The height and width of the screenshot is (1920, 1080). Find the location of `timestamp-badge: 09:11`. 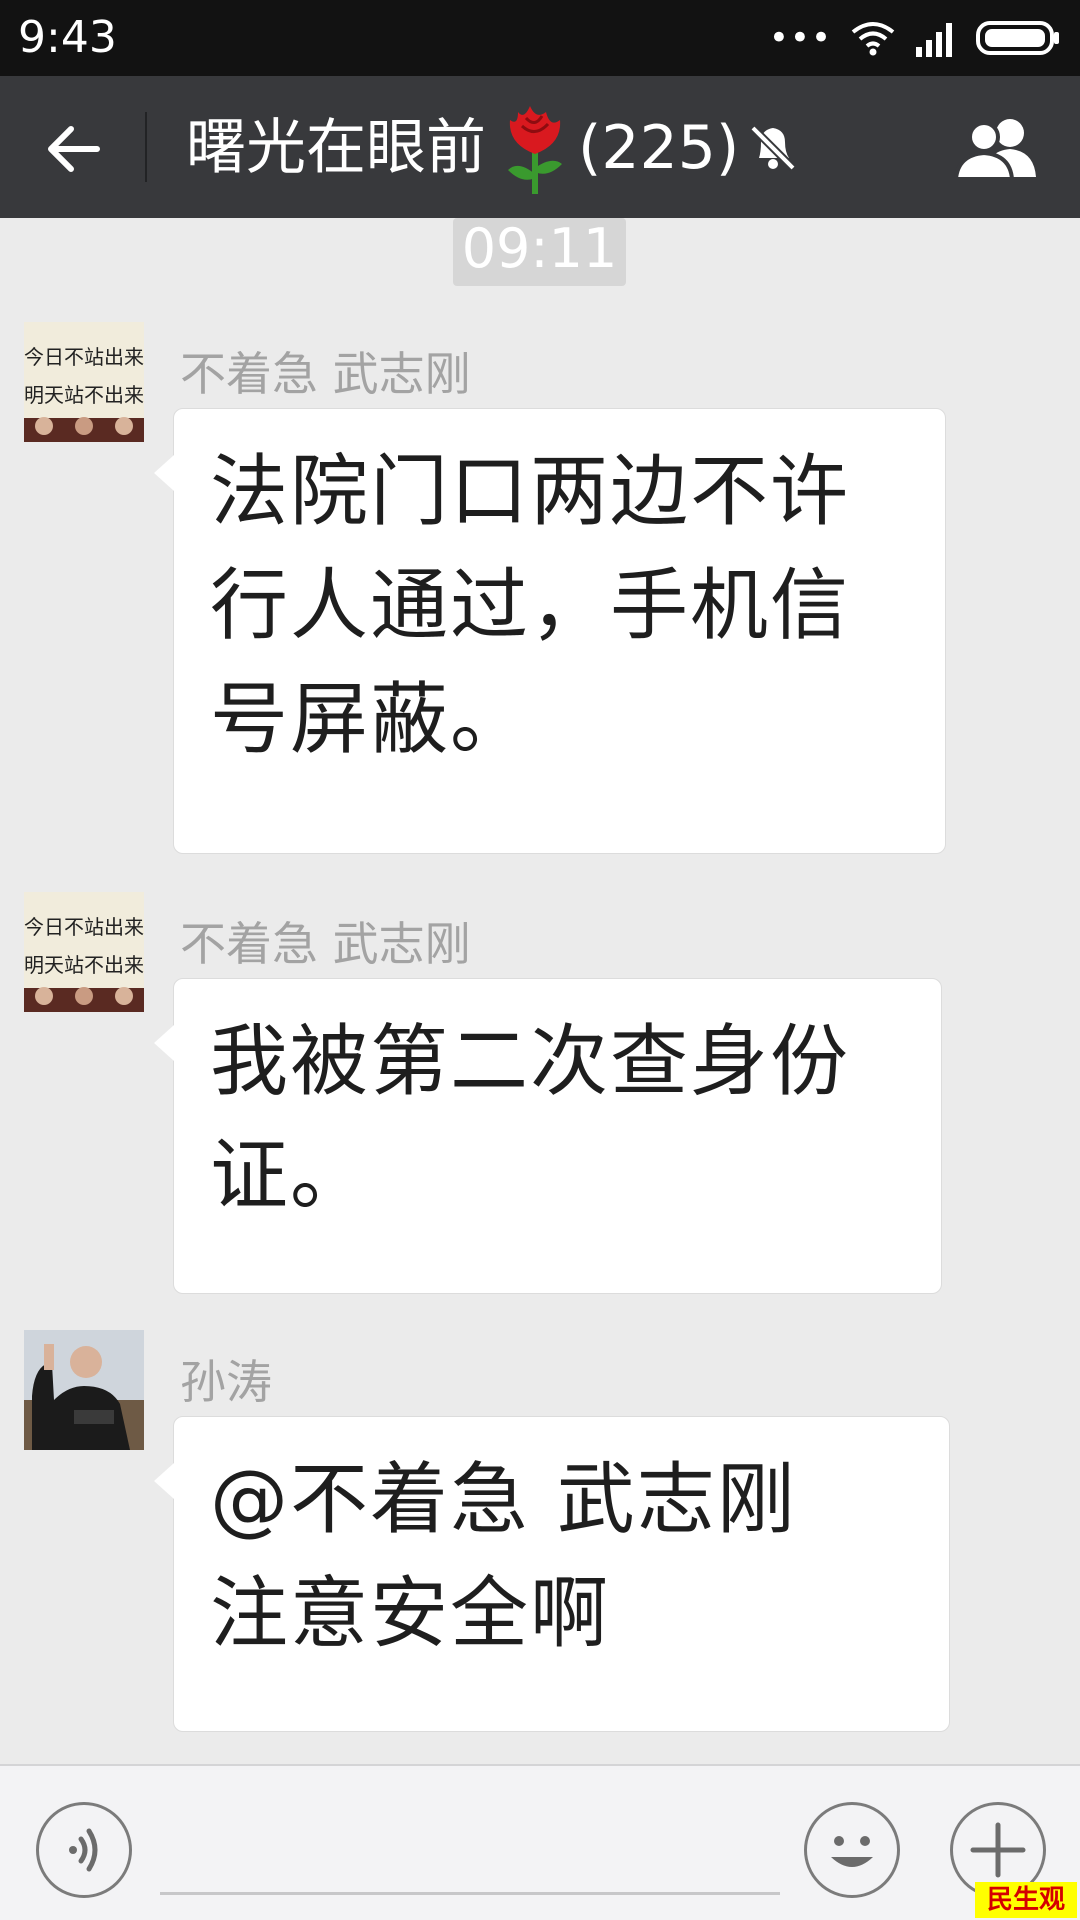

timestamp-badge: 09:11 is located at coordinates (539, 252).